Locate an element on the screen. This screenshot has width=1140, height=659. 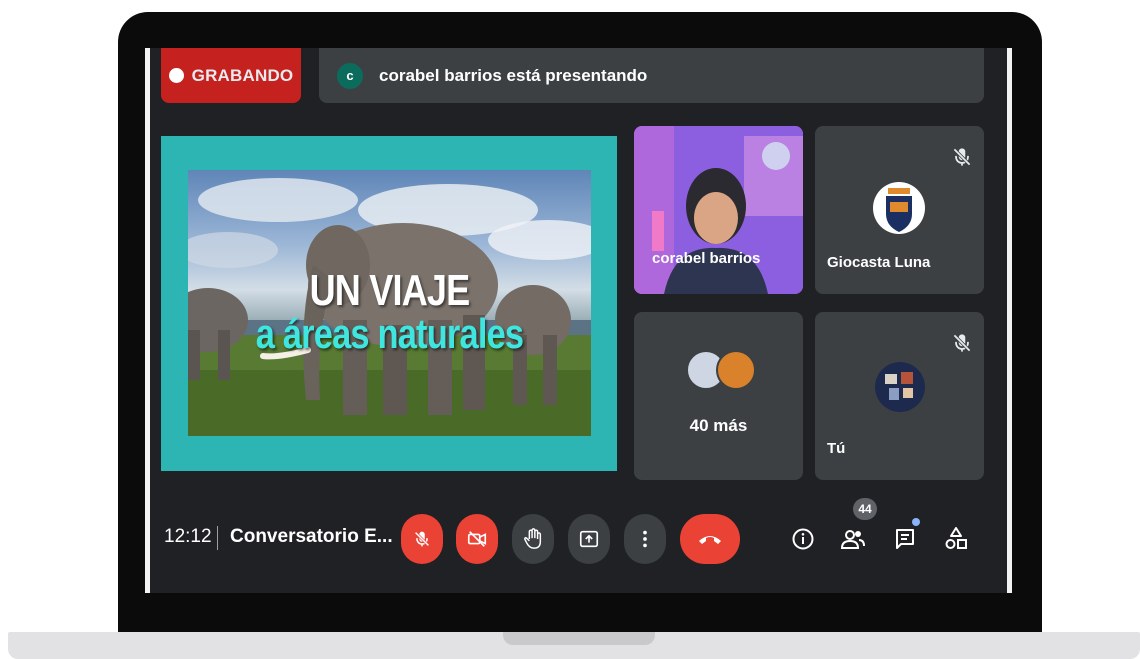
activities-icon is located at coordinates (956, 538).